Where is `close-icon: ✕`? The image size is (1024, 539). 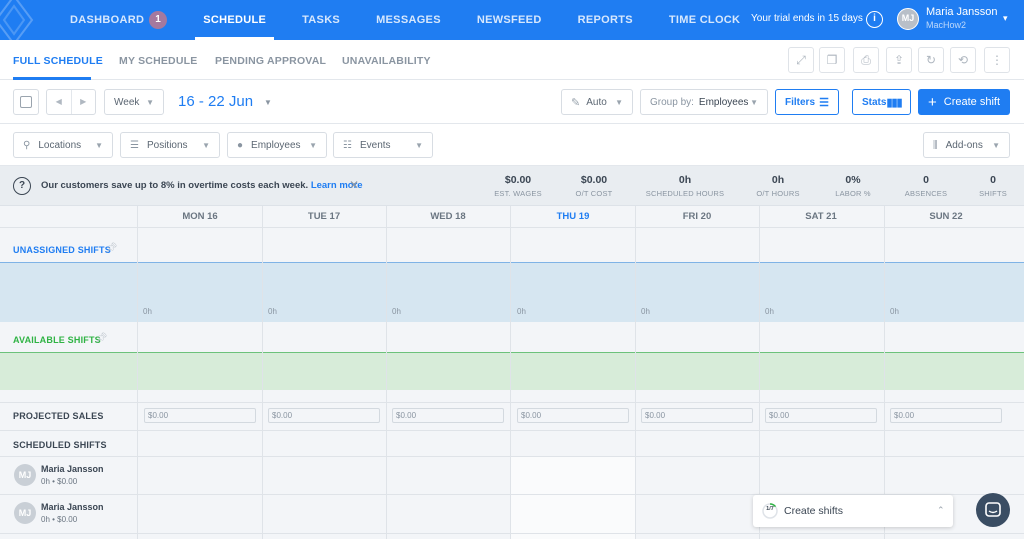
close-icon: ✕ is located at coordinates (354, 185).